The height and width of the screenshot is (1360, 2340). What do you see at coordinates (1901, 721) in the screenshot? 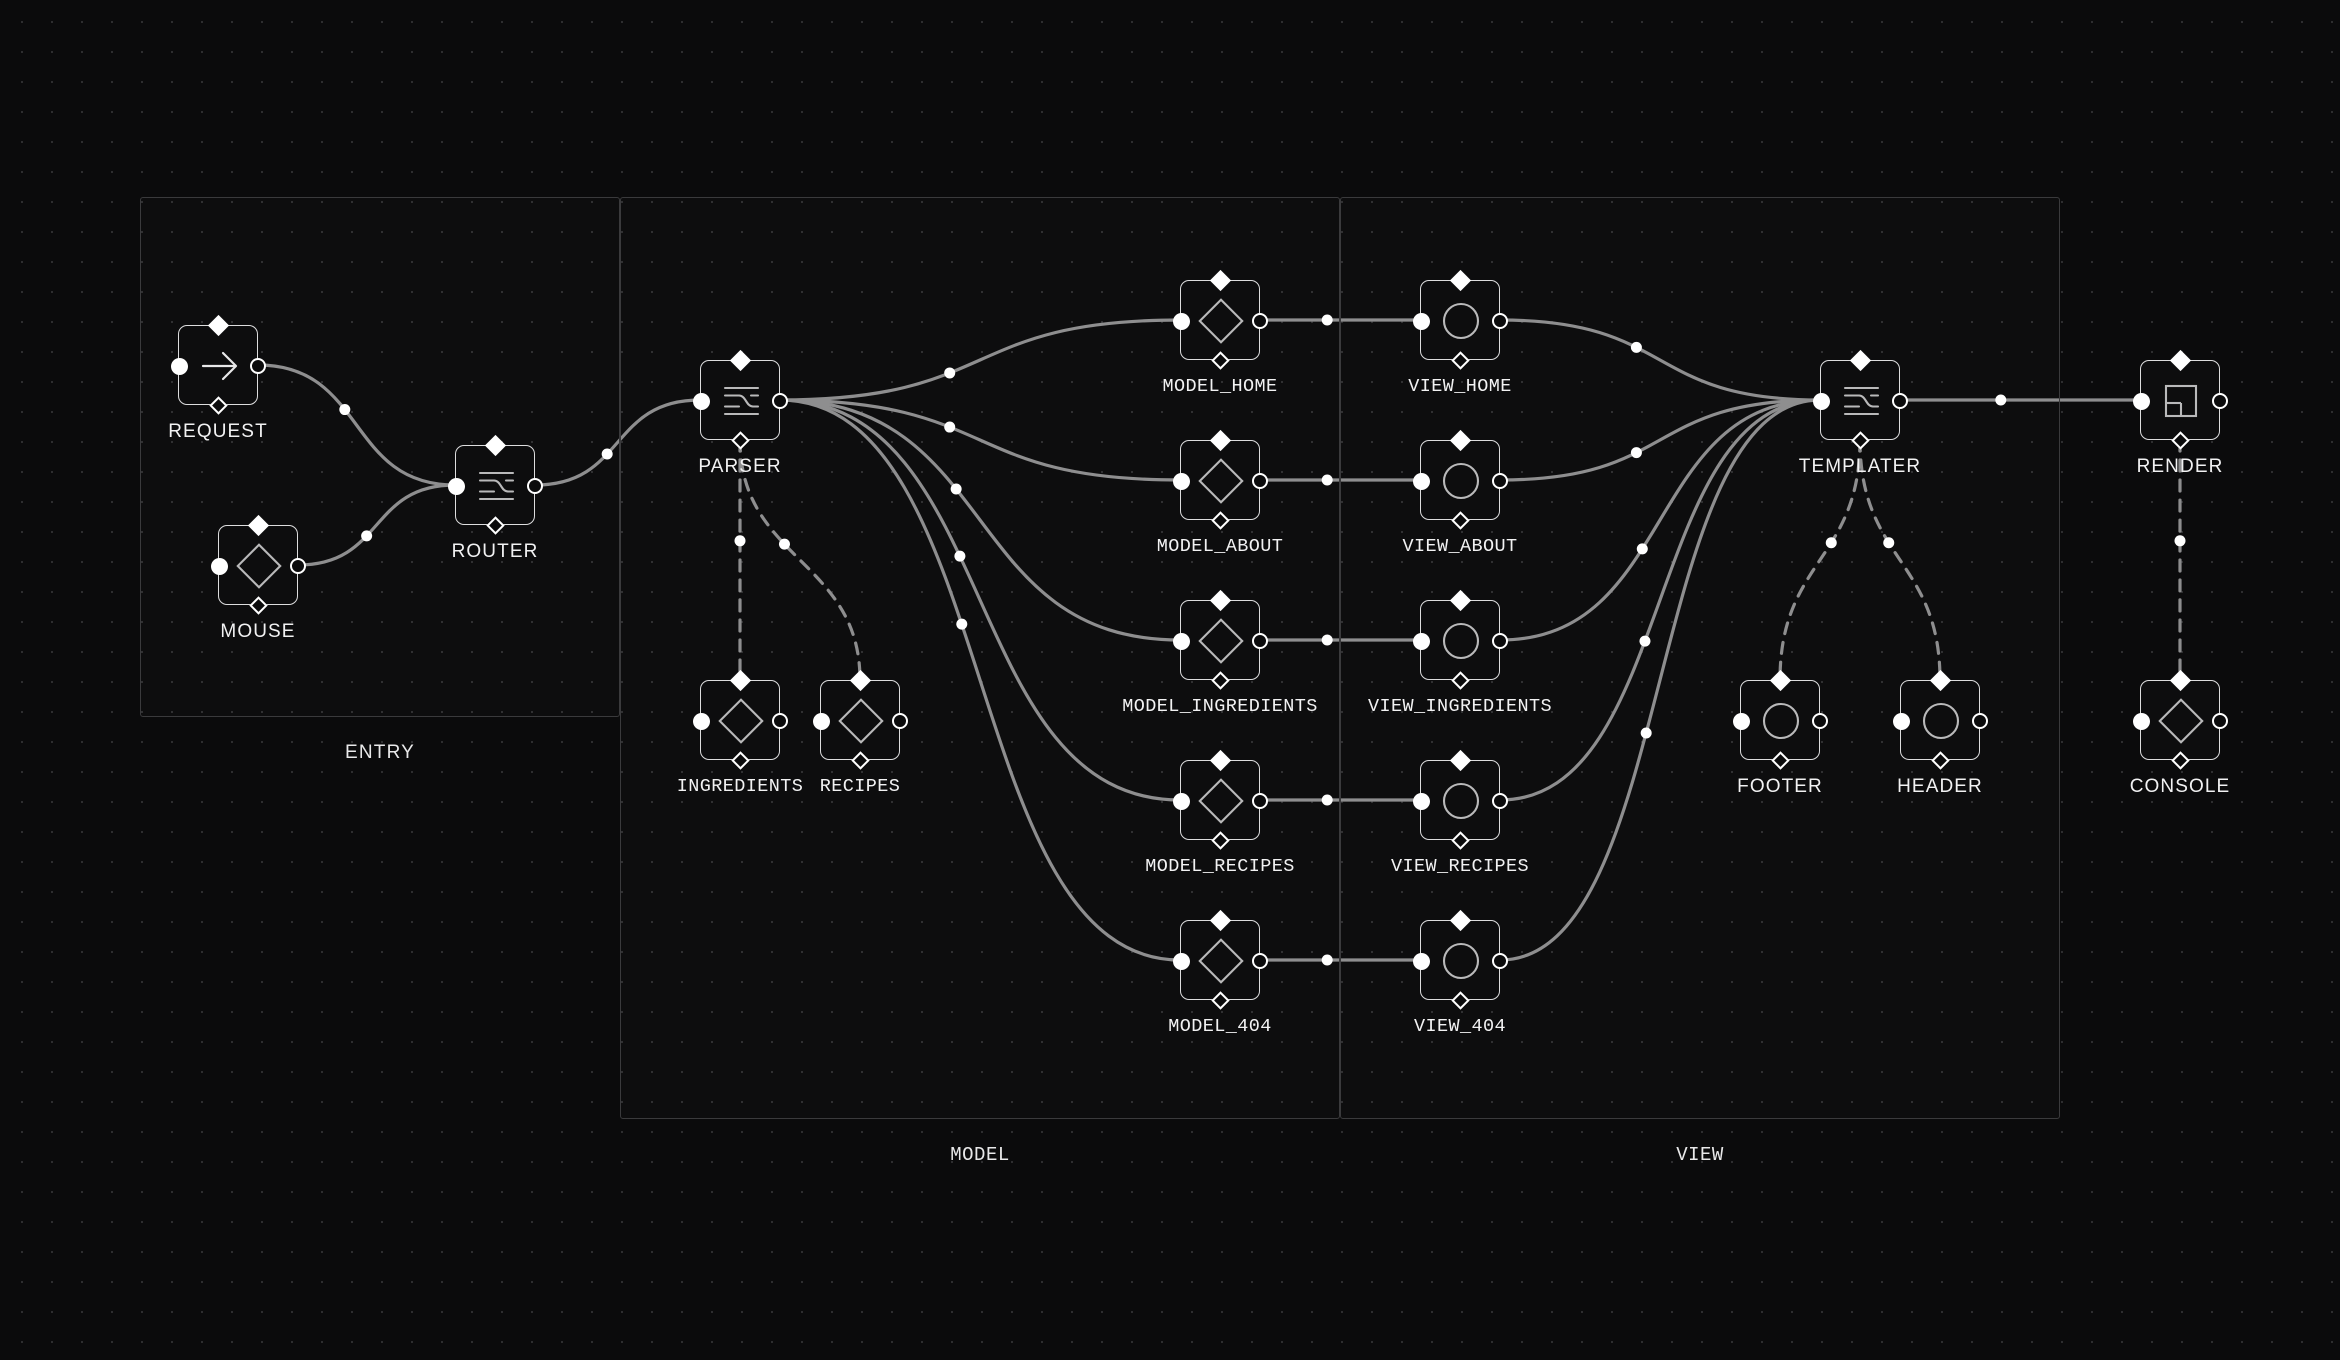
I see `port-in-header` at bounding box center [1901, 721].